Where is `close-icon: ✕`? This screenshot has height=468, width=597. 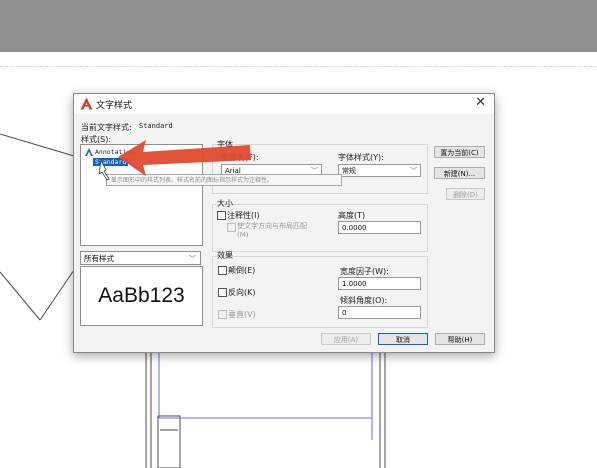 close-icon: ✕ is located at coordinates (480, 102).